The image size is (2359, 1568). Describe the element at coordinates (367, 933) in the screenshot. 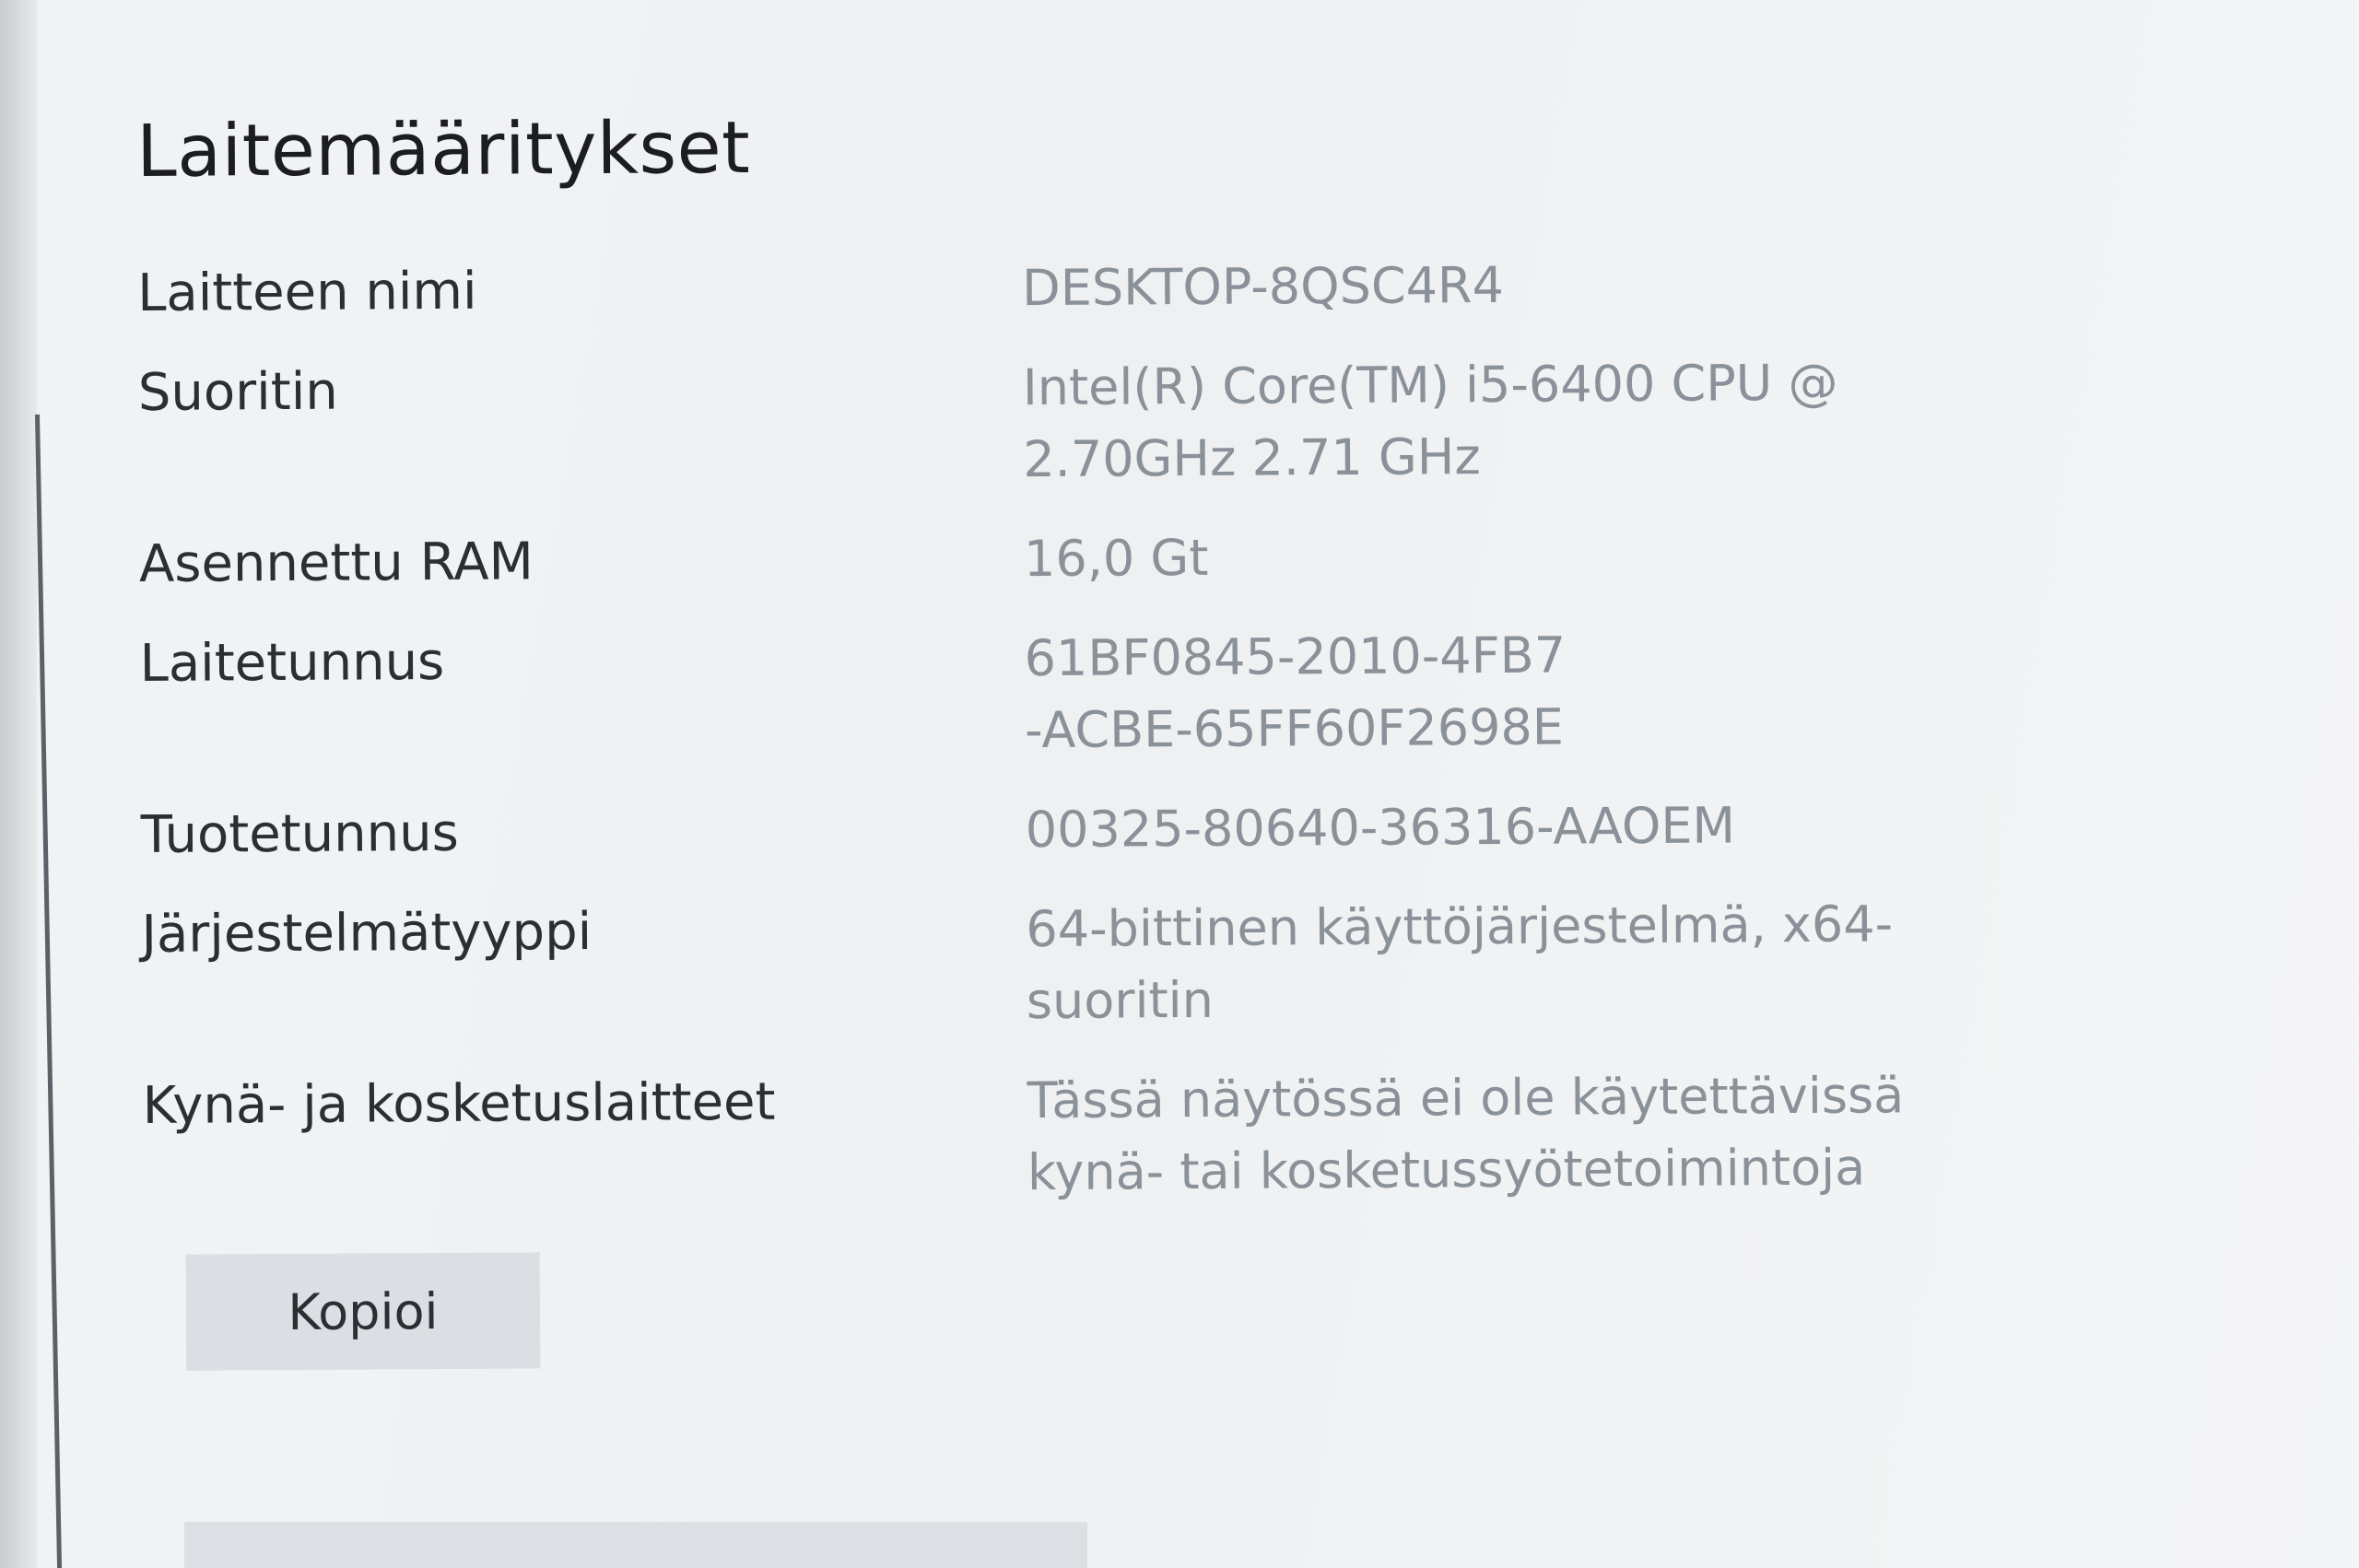

I see `spec-label: Järjestelmätyyppi` at that location.